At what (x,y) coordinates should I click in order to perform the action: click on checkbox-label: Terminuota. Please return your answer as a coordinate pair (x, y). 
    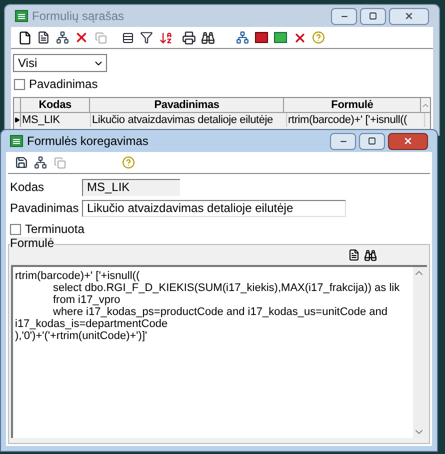
    Looking at the image, I should click on (54, 229).